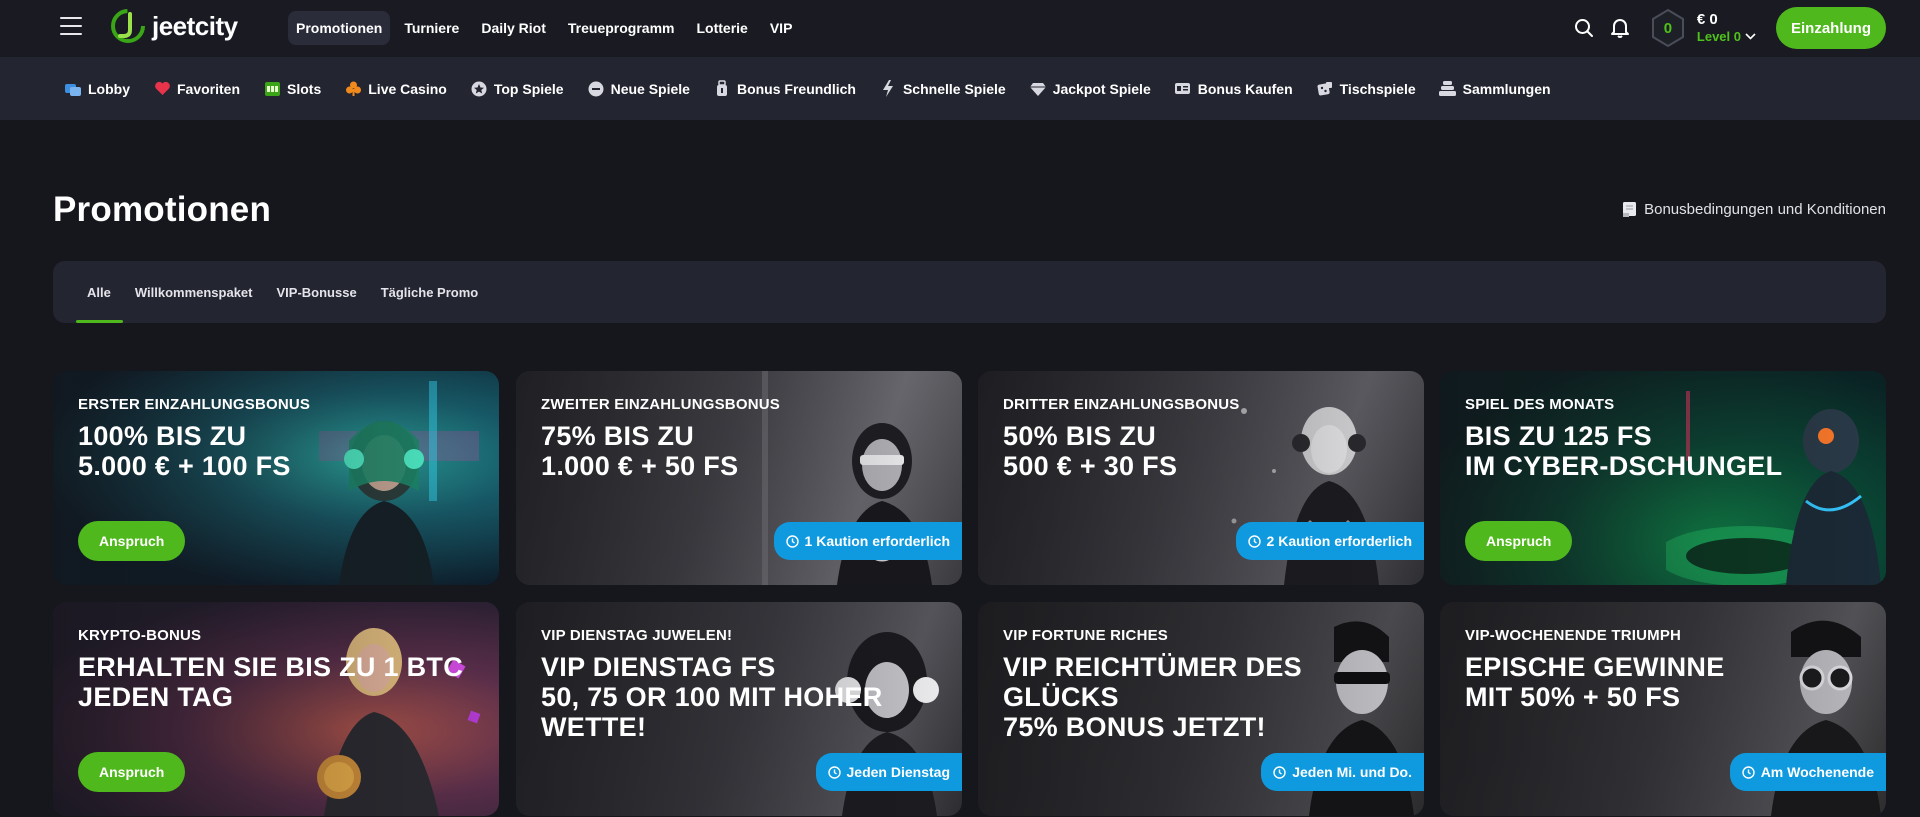 This screenshot has width=1920, height=817. What do you see at coordinates (99, 292) in the screenshot?
I see `tab-alle: Alle` at bounding box center [99, 292].